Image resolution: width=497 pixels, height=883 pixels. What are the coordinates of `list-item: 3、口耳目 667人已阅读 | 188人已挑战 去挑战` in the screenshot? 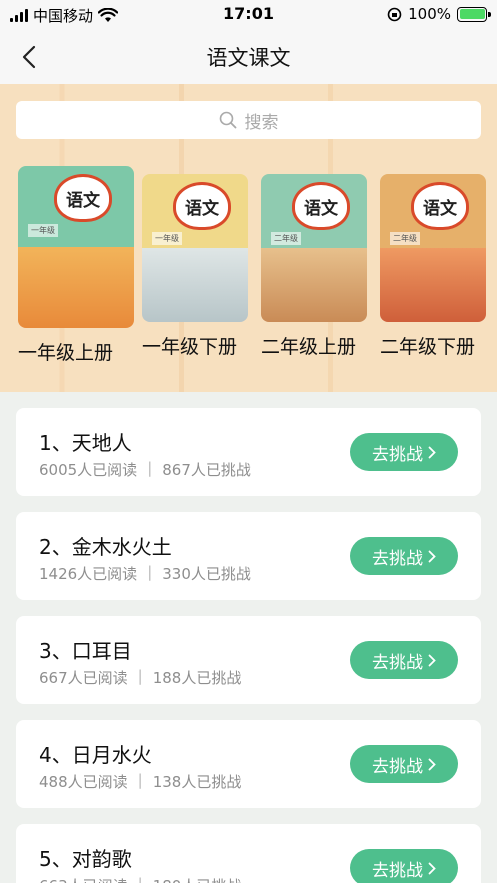 It's located at (248, 660).